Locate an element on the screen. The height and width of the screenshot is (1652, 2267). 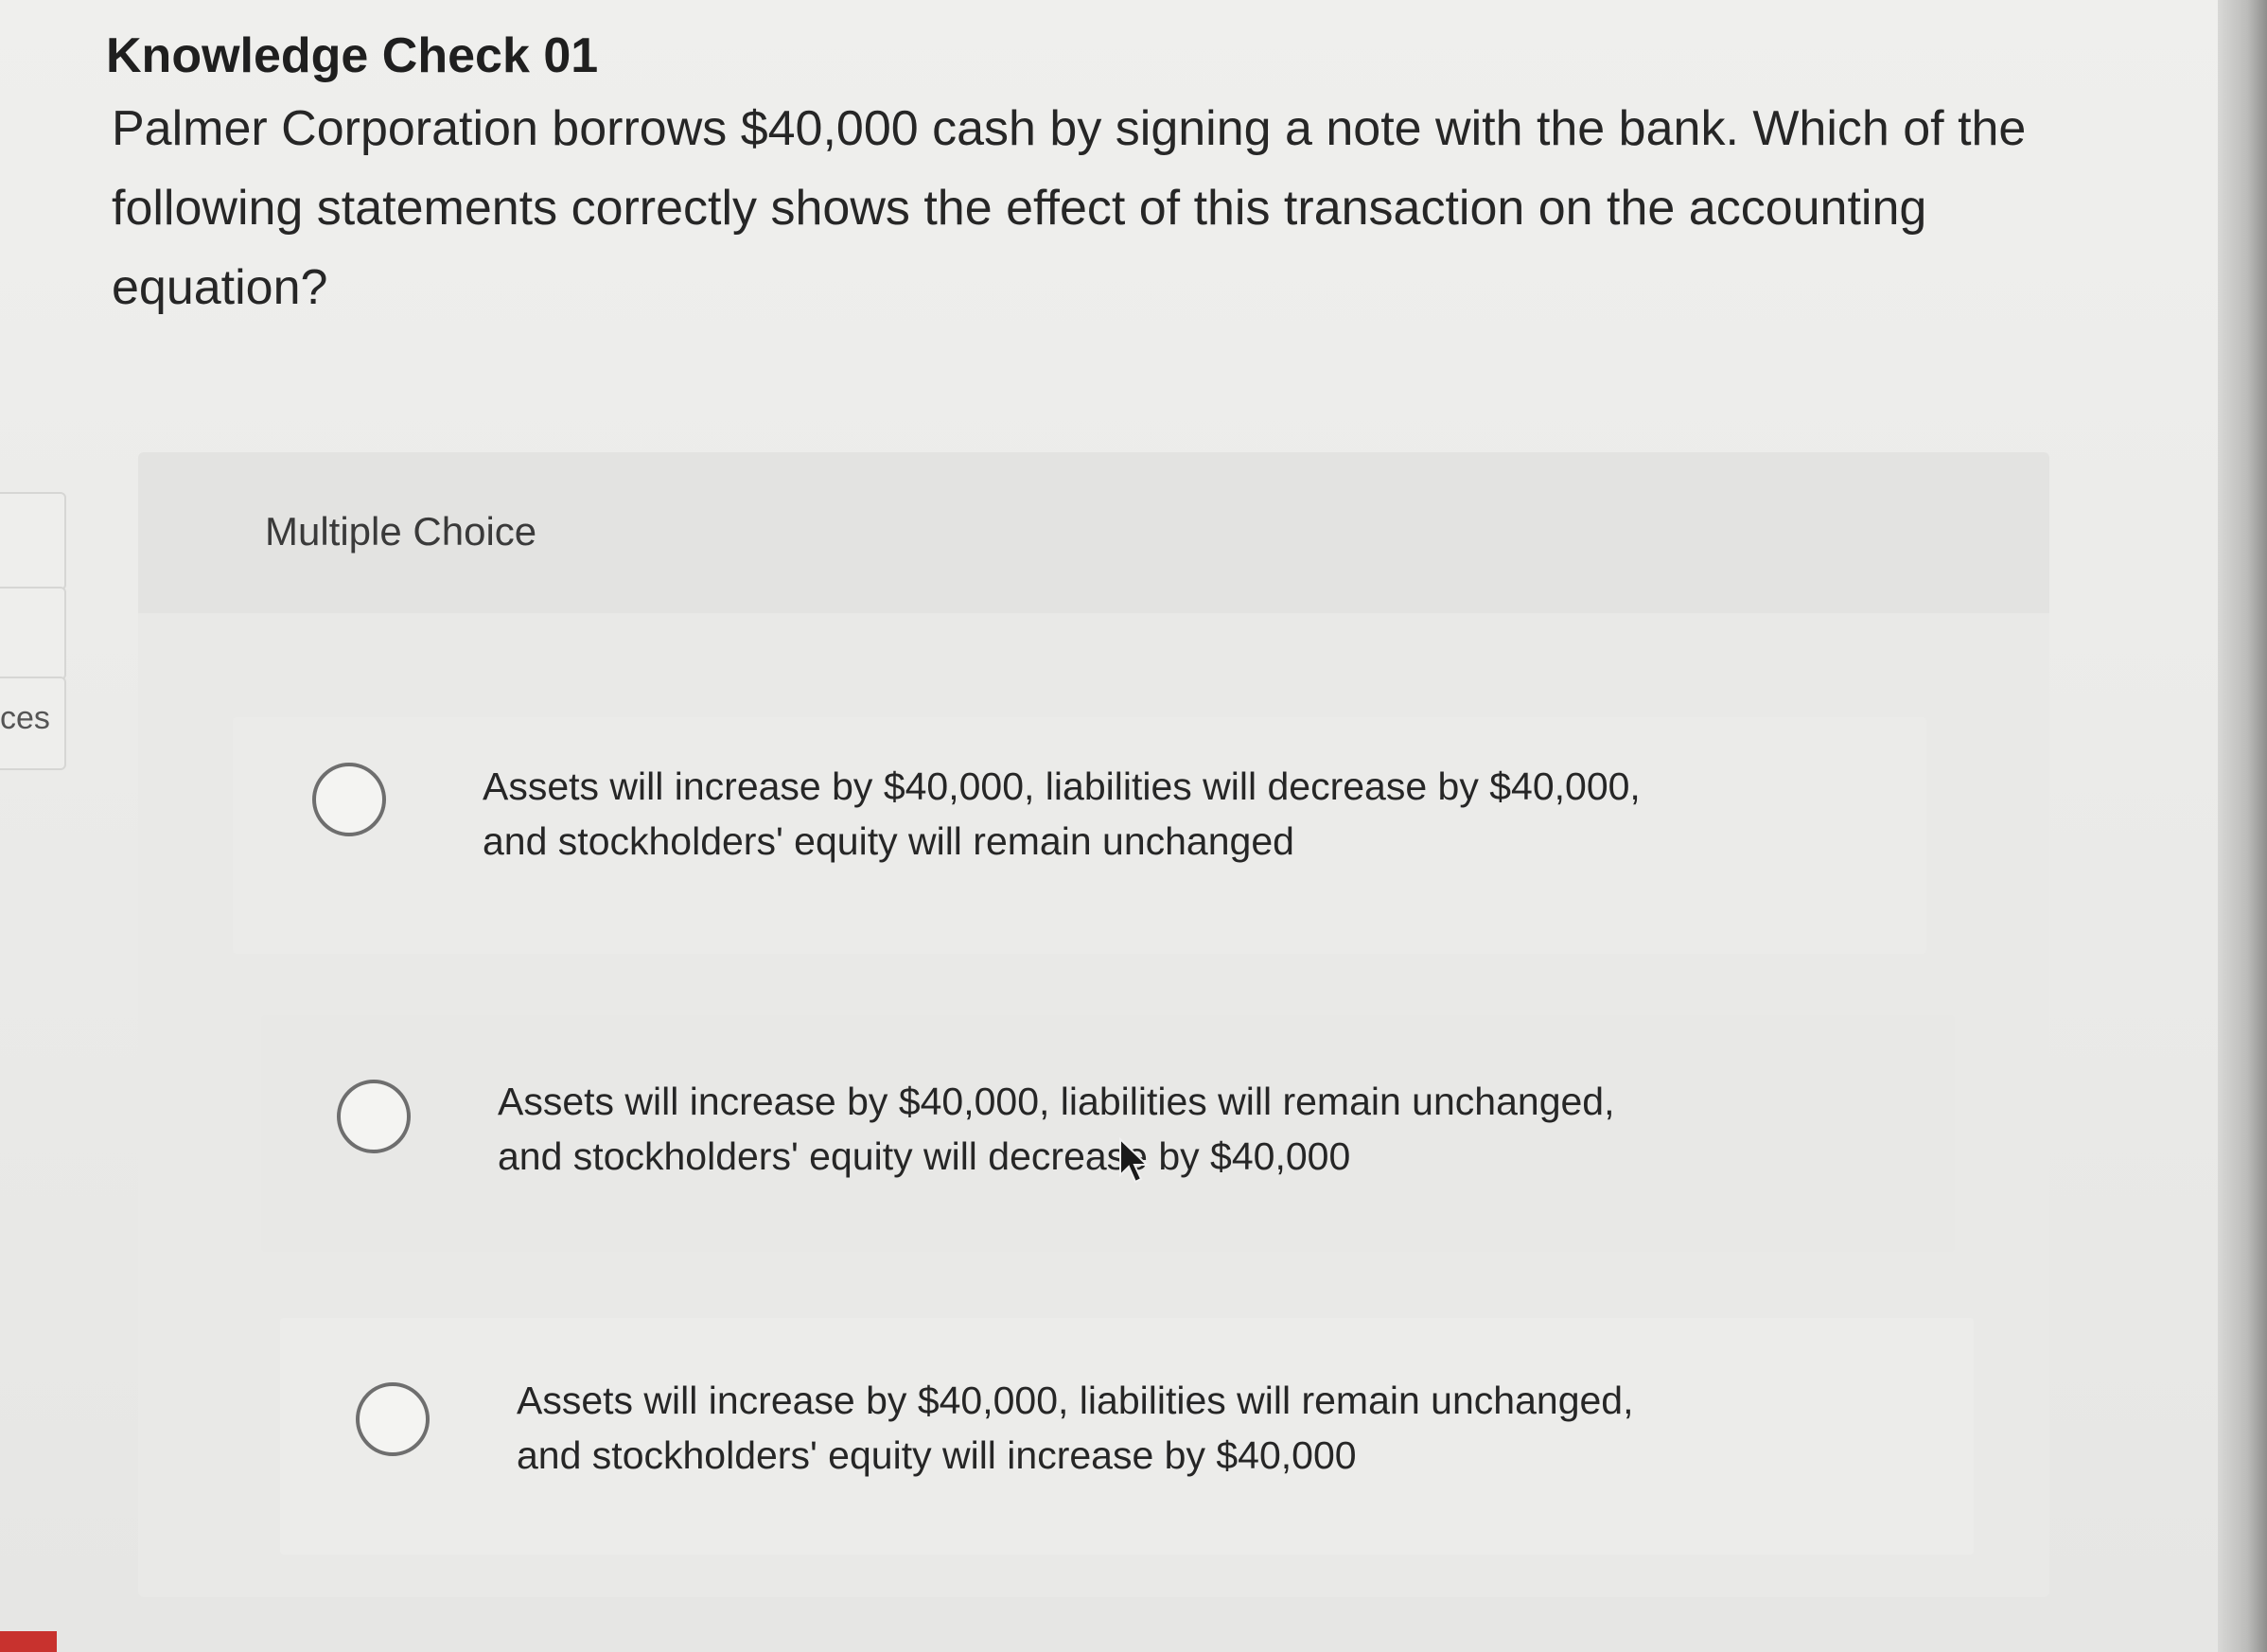
side-tab-label: ces is located at coordinates (25, 718).